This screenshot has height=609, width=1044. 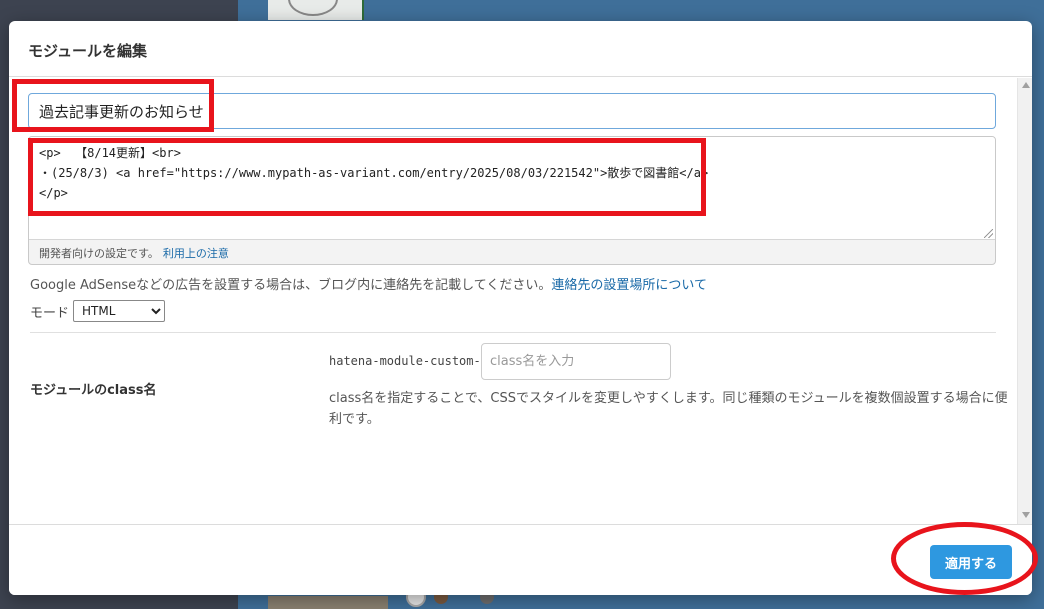 What do you see at coordinates (119, 311) in the screenshot?
I see `mode-select: HTML` at bounding box center [119, 311].